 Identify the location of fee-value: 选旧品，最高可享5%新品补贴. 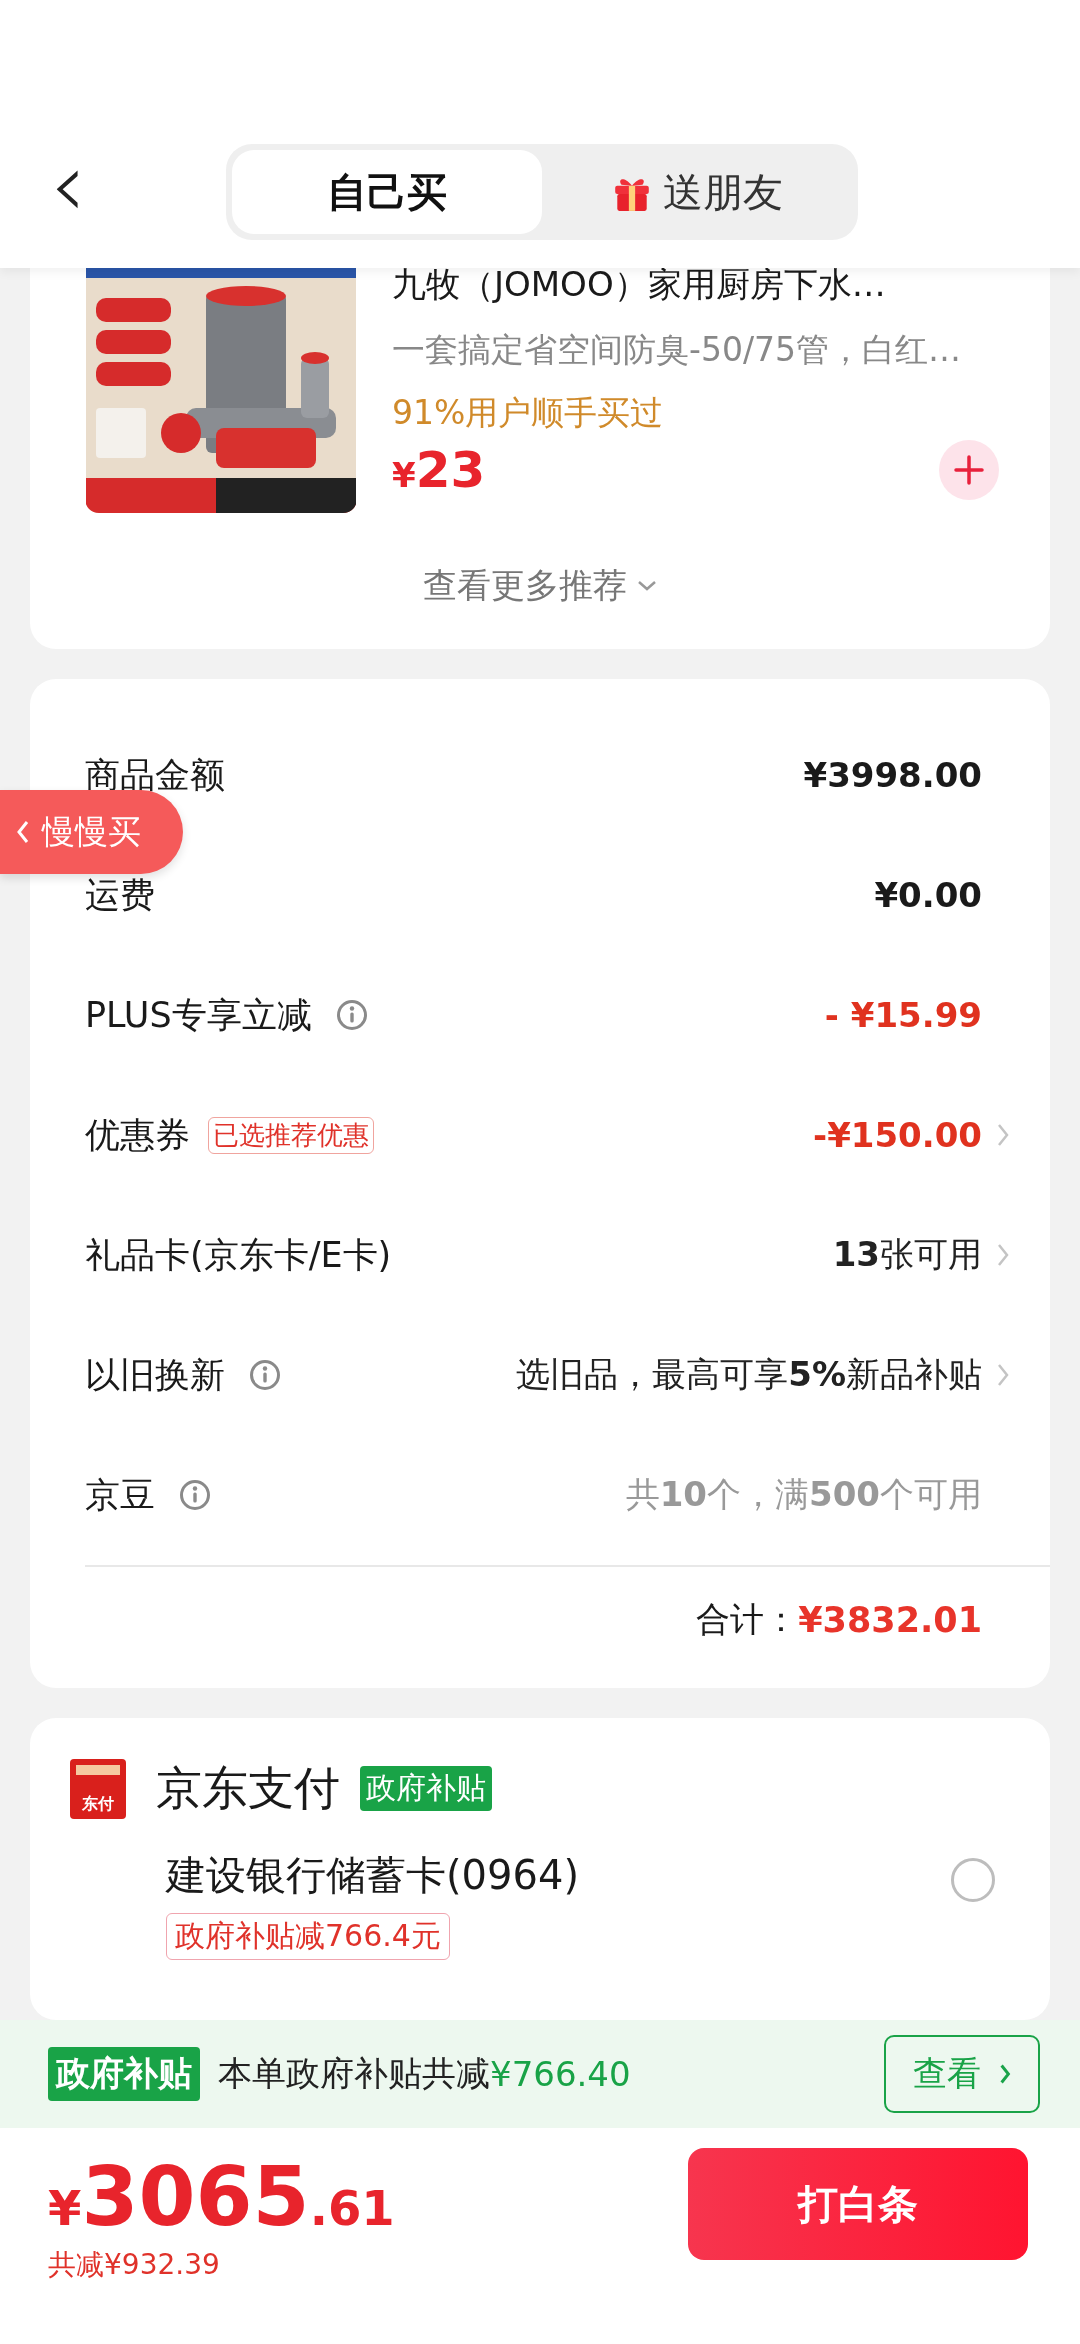
(749, 1374).